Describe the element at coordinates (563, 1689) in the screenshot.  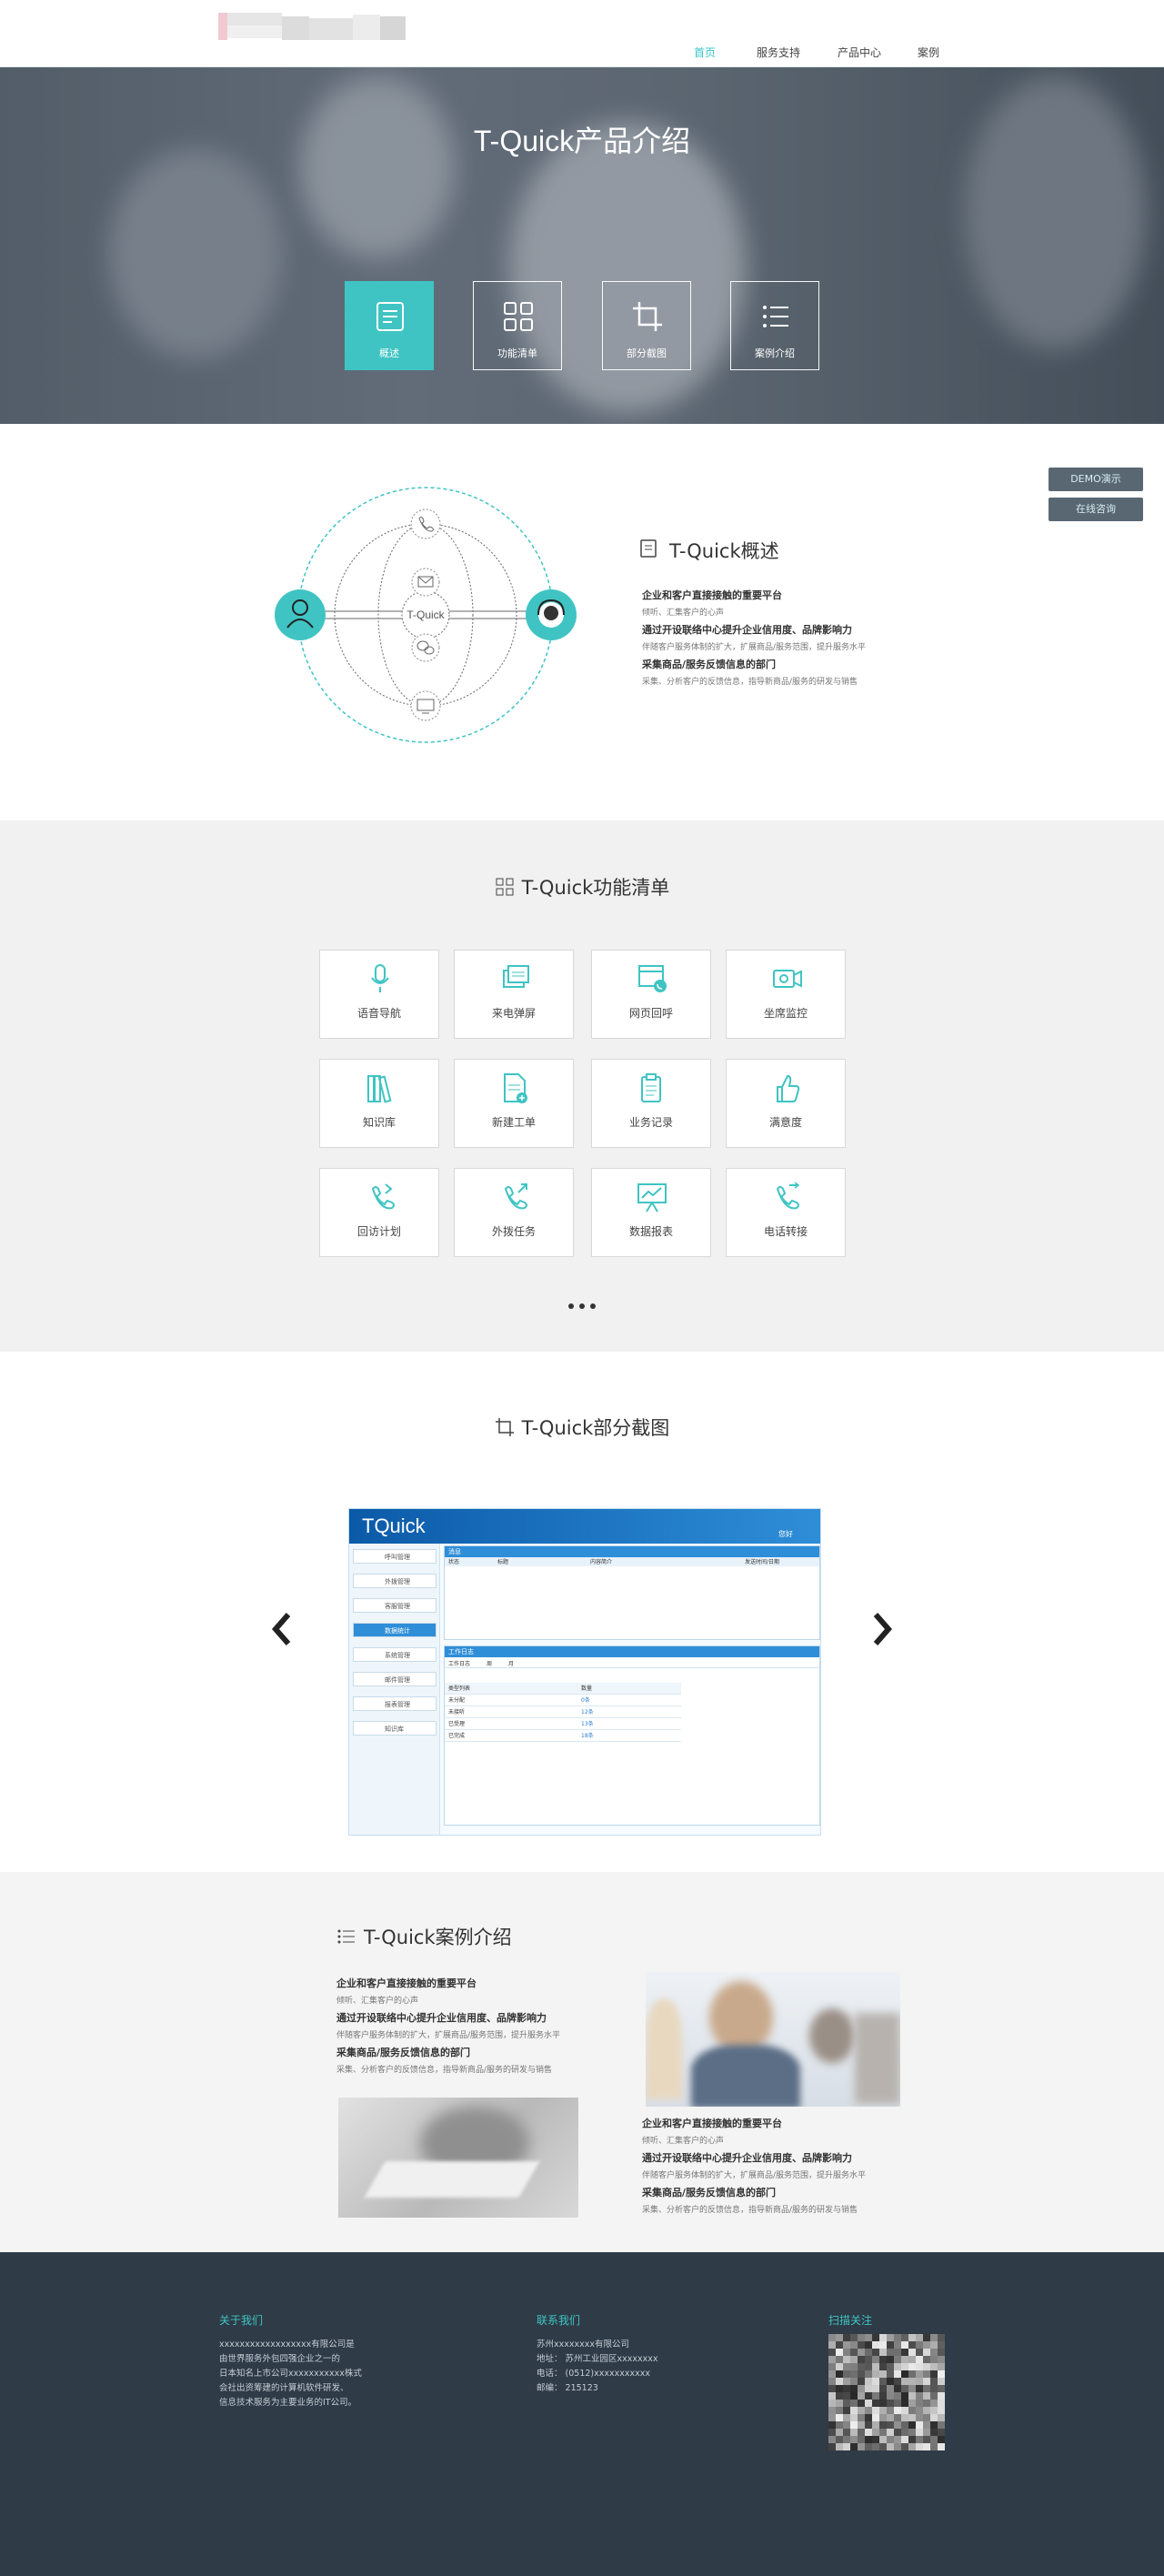
I see `table-header: 类型列表 数量` at that location.